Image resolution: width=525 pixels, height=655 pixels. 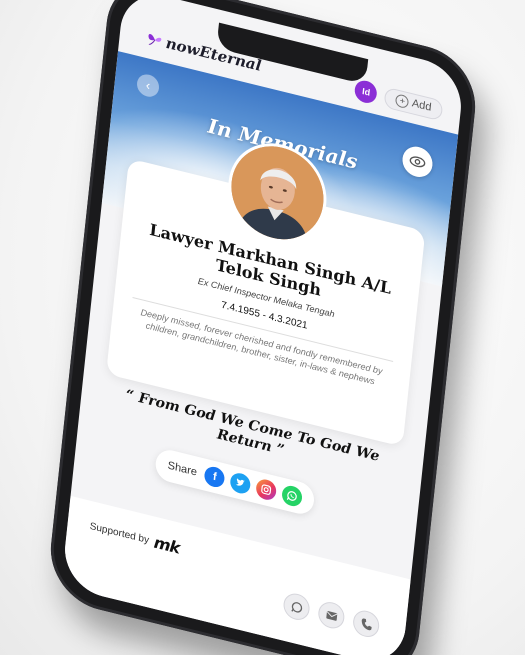 What do you see at coordinates (366, 92) in the screenshot?
I see `user-avatar: Id` at bounding box center [366, 92].